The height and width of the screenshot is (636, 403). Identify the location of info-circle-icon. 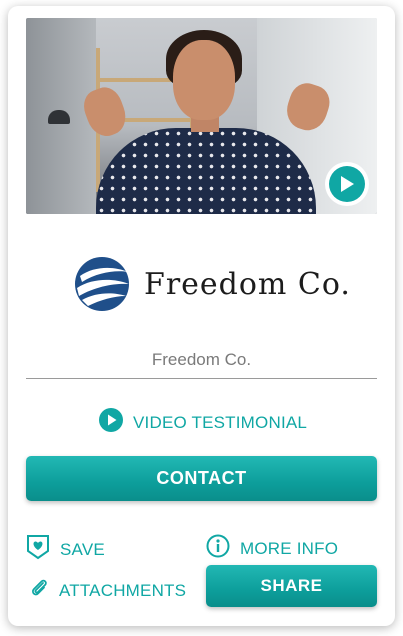
(218, 548).